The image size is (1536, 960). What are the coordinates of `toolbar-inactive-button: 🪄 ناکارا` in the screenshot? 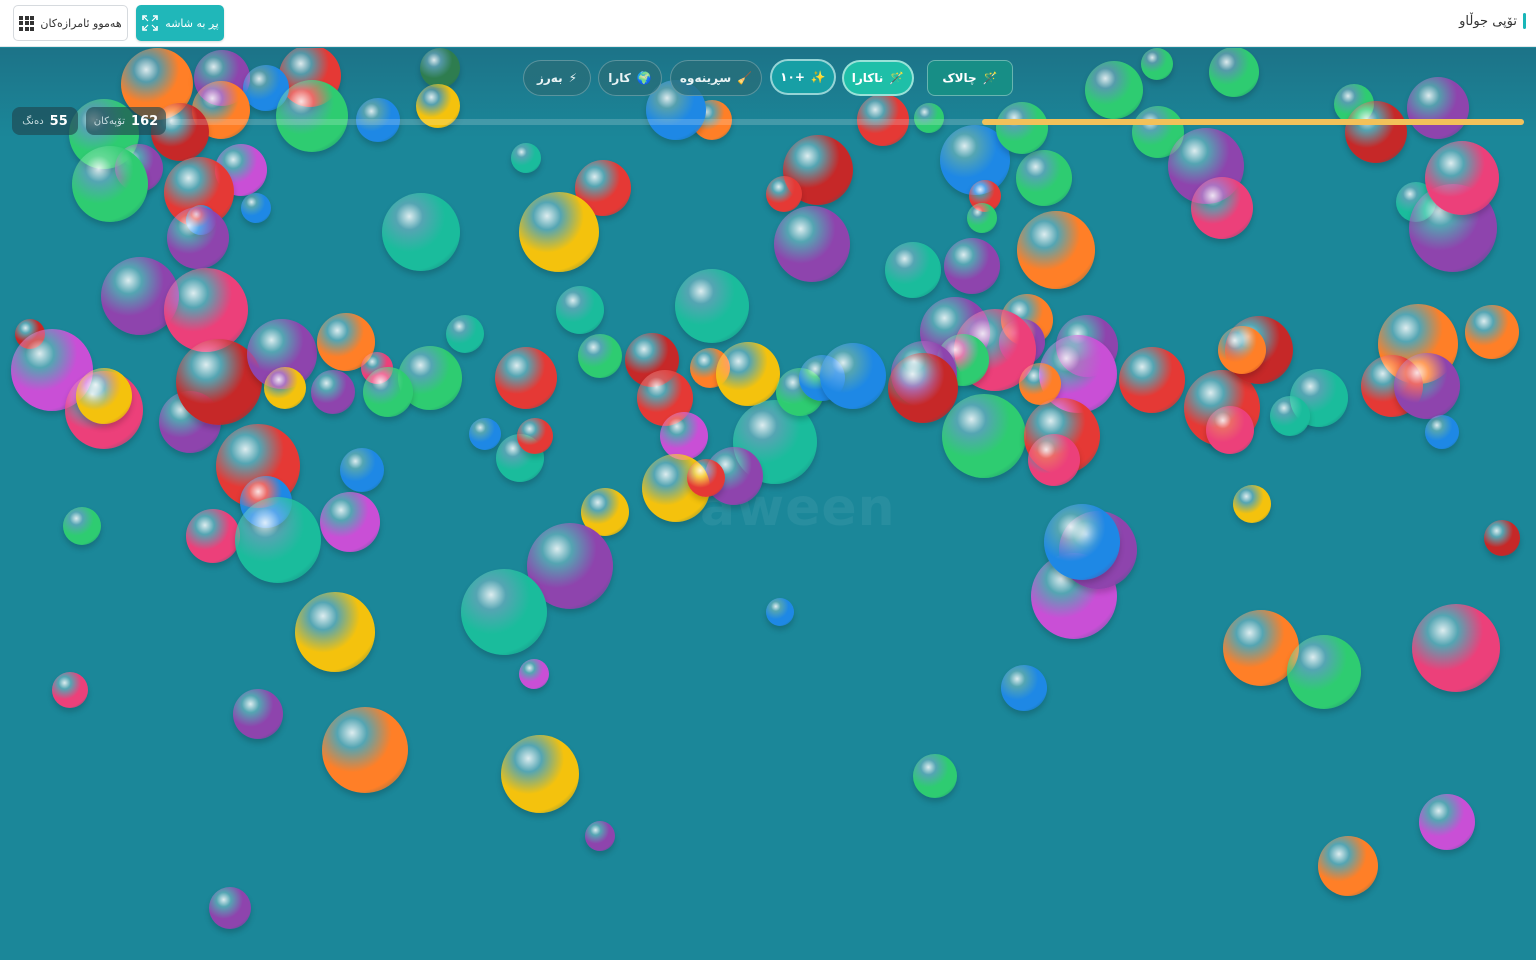 It's located at (878, 78).